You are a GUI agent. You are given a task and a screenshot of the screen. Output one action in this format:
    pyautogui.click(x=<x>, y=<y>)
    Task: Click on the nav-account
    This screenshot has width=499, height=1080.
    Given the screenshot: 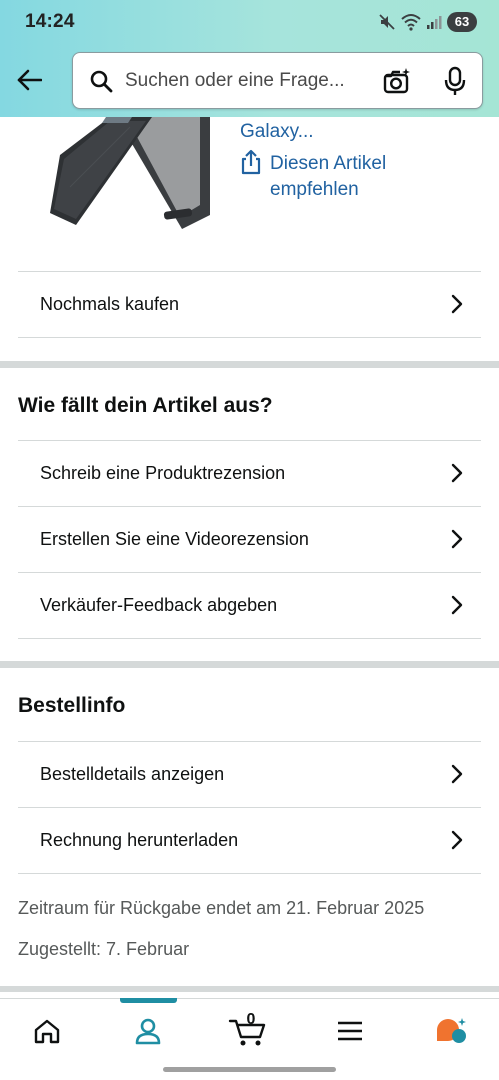 What is the action you would take?
    pyautogui.click(x=148, y=1031)
    